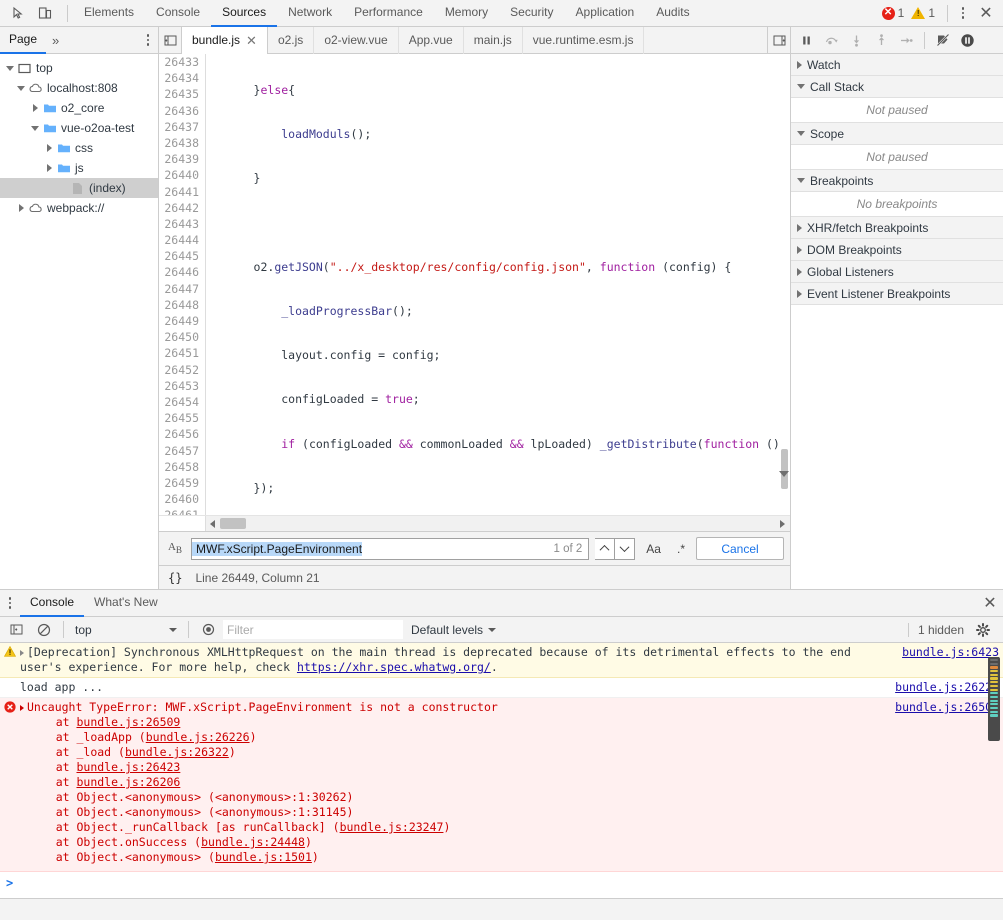 The height and width of the screenshot is (920, 1003). Describe the element at coordinates (244, 13) in the screenshot. I see `tab-sources: Sources` at that location.